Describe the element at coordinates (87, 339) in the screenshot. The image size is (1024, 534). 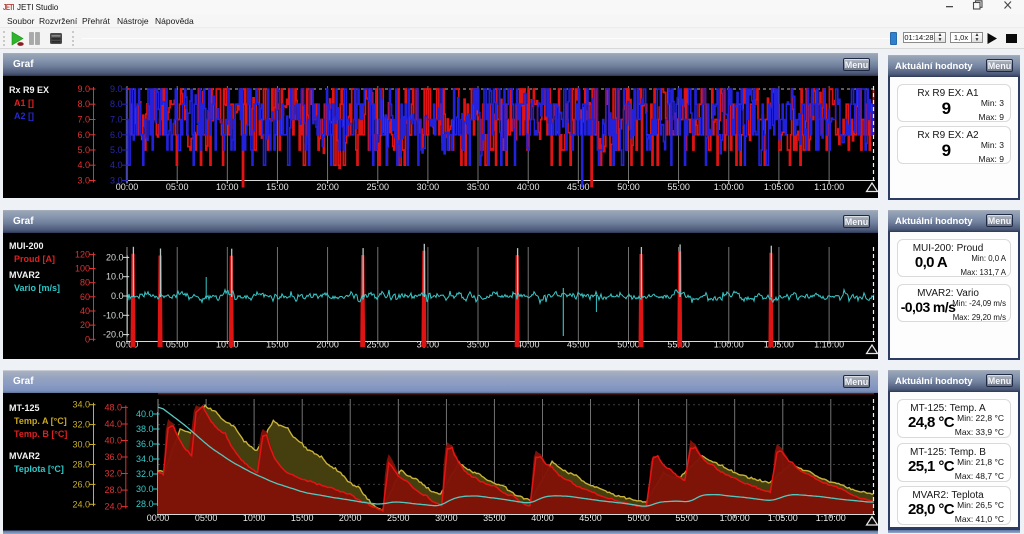
I see `svg-text: 0` at that location.